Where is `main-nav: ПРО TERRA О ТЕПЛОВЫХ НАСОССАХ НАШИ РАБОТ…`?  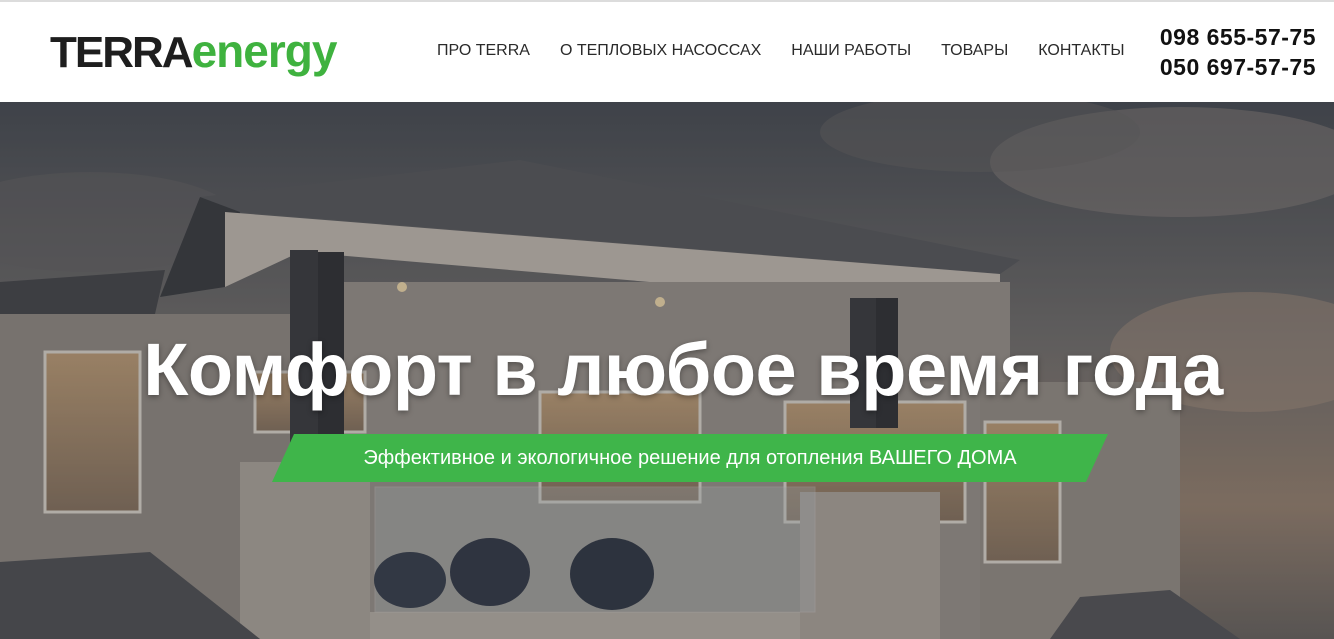
main-nav: ПРО TERRA О ТЕПЛОВЫХ НАСОССАХ НАШИ РАБОТ… is located at coordinates (781, 51).